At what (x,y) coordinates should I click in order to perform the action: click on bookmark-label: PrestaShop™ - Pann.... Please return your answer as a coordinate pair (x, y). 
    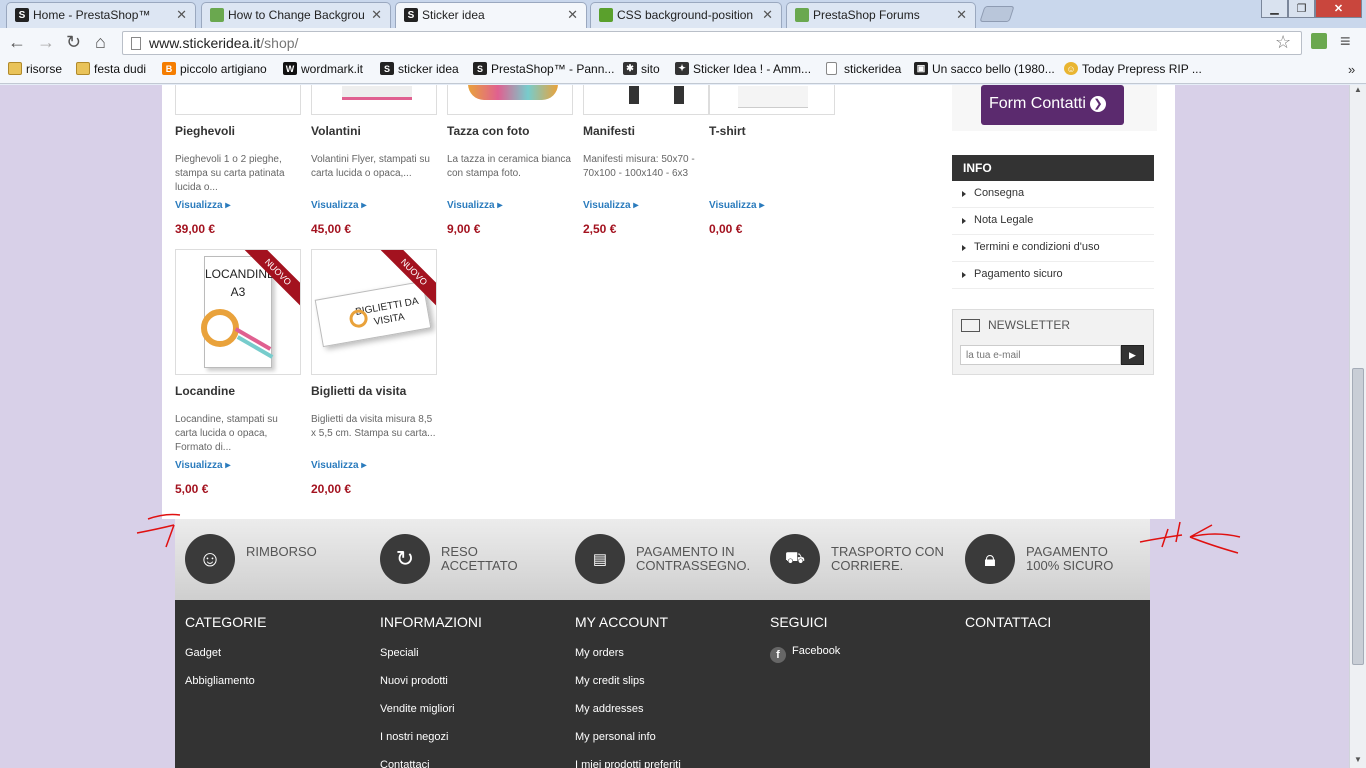
    Looking at the image, I should click on (553, 69).